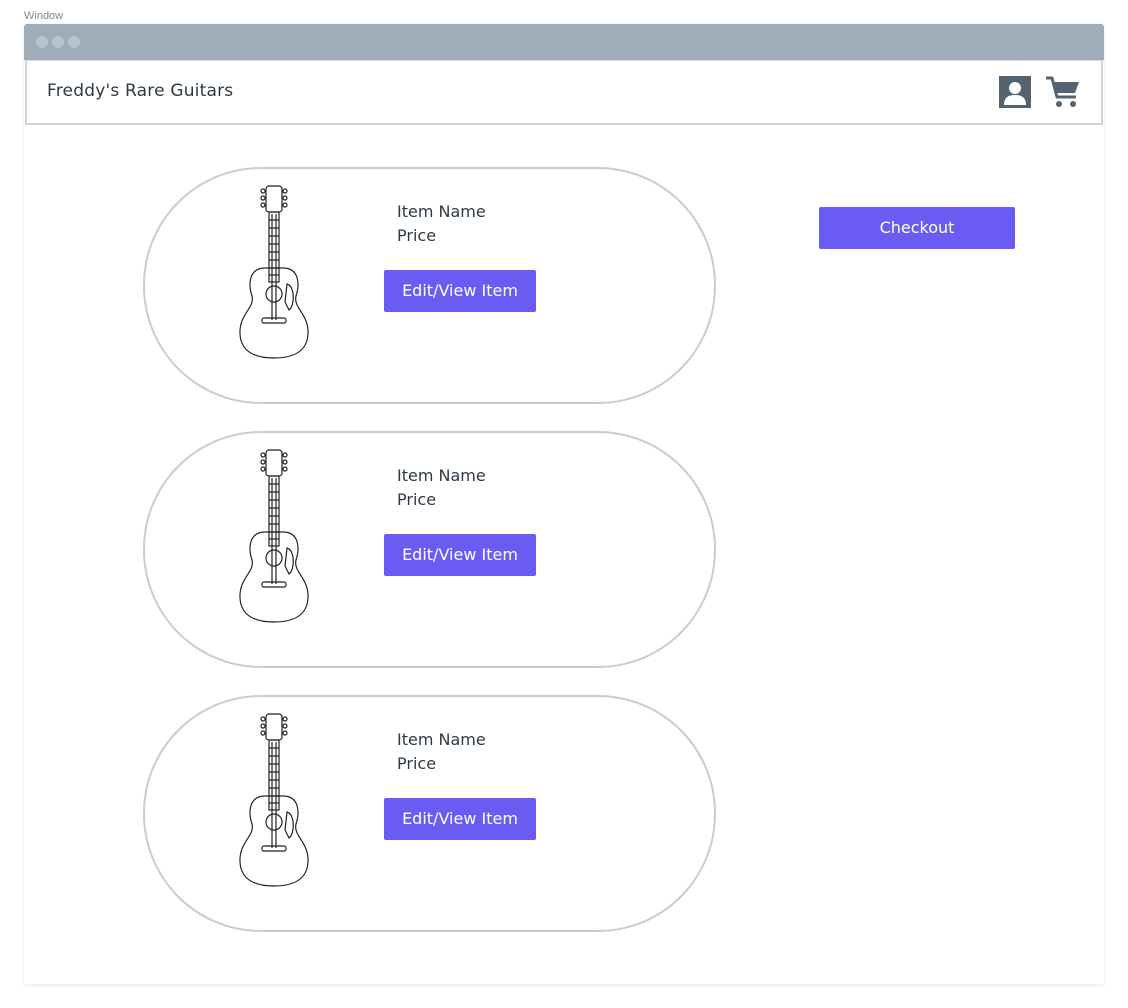  I want to click on window-label: Window, so click(44, 16).